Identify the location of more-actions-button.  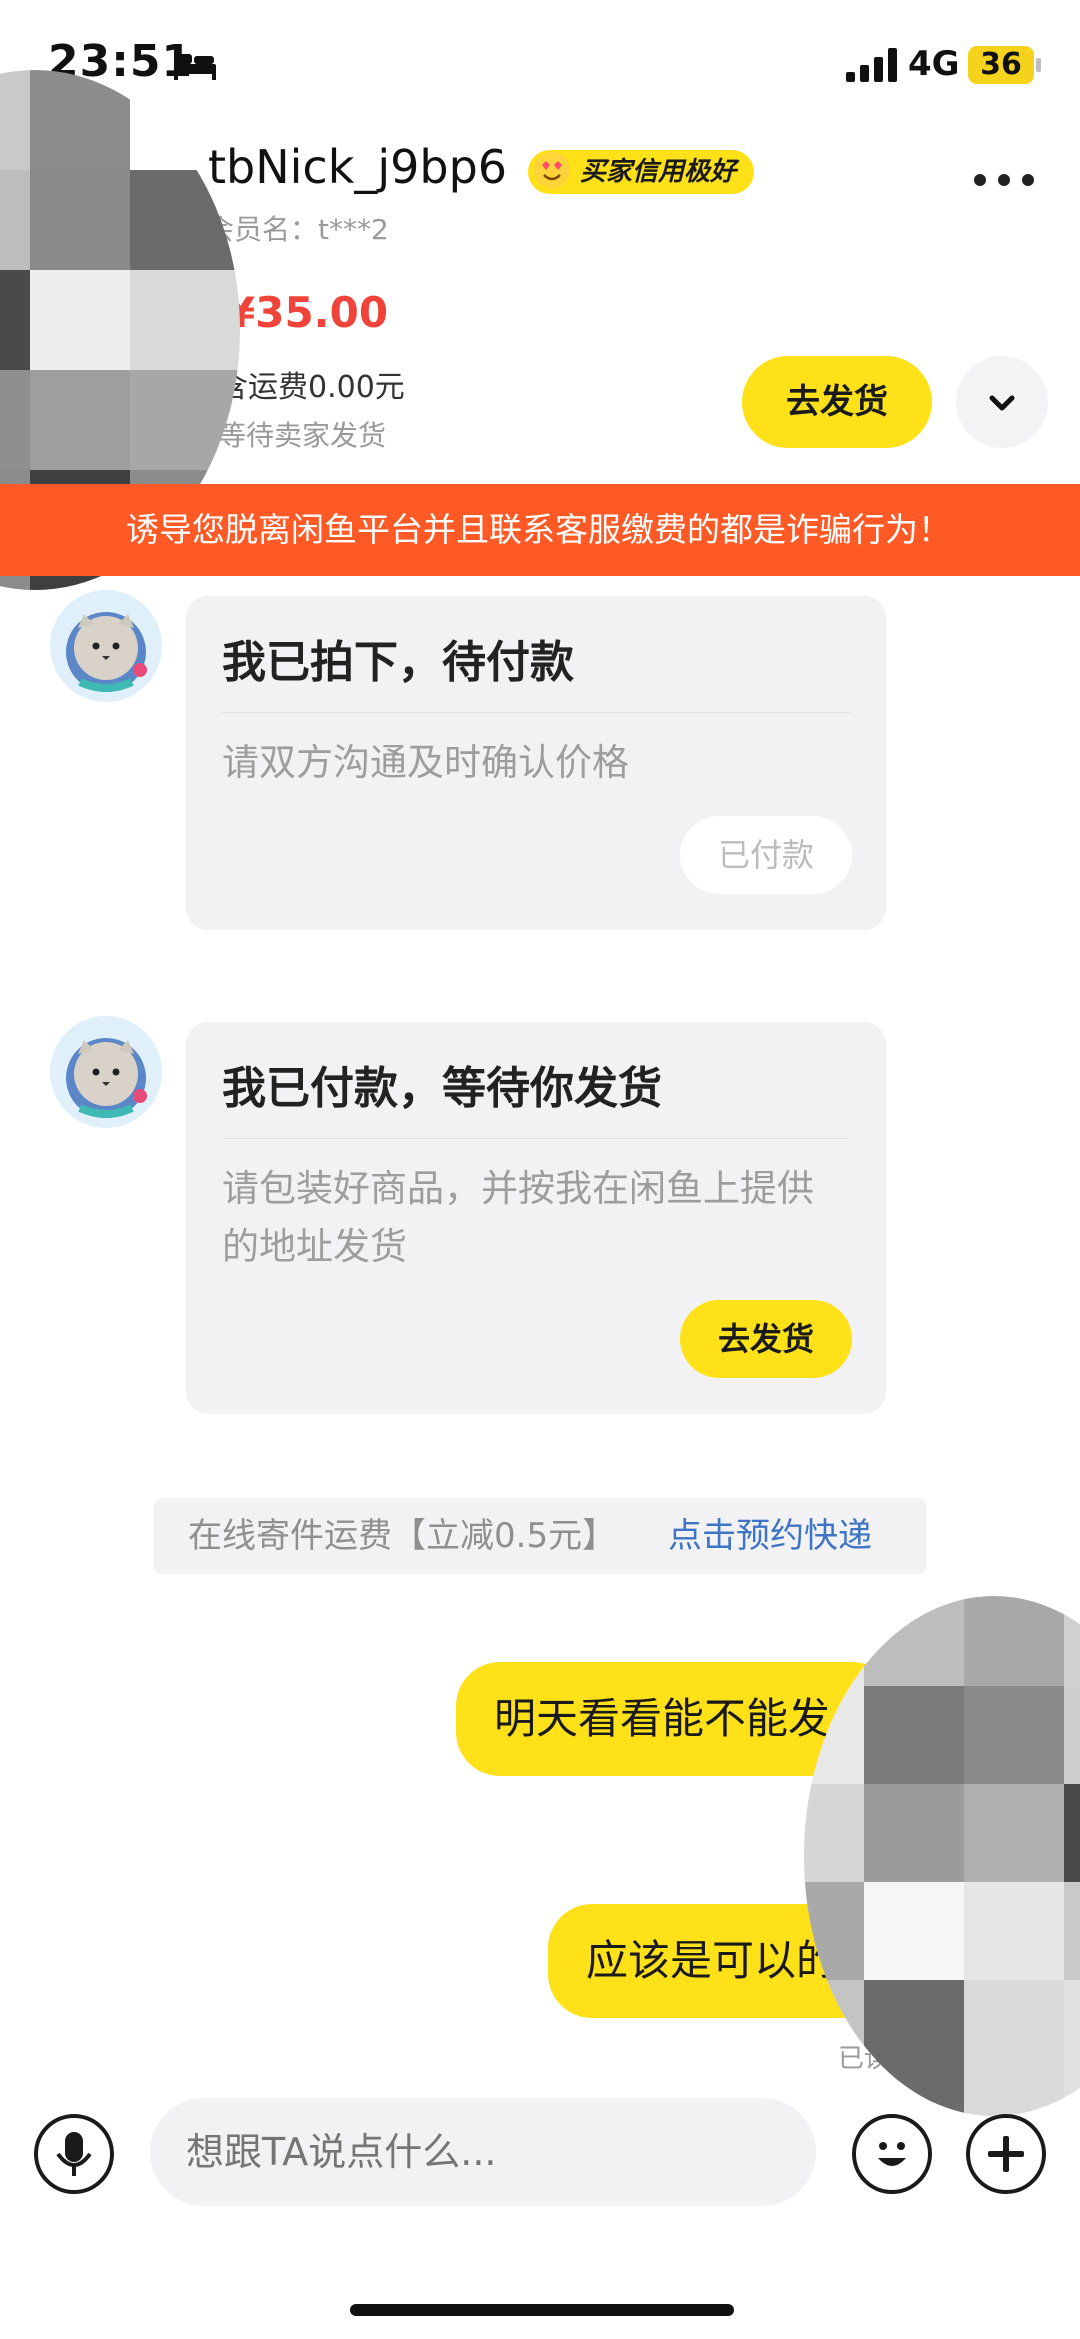
(1006, 2154).